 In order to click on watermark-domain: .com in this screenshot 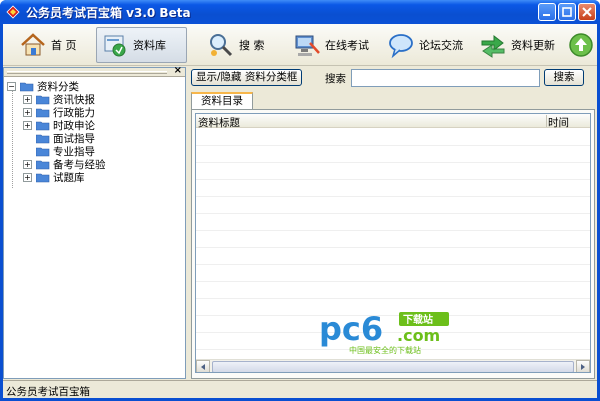, I will do `click(418, 335)`.